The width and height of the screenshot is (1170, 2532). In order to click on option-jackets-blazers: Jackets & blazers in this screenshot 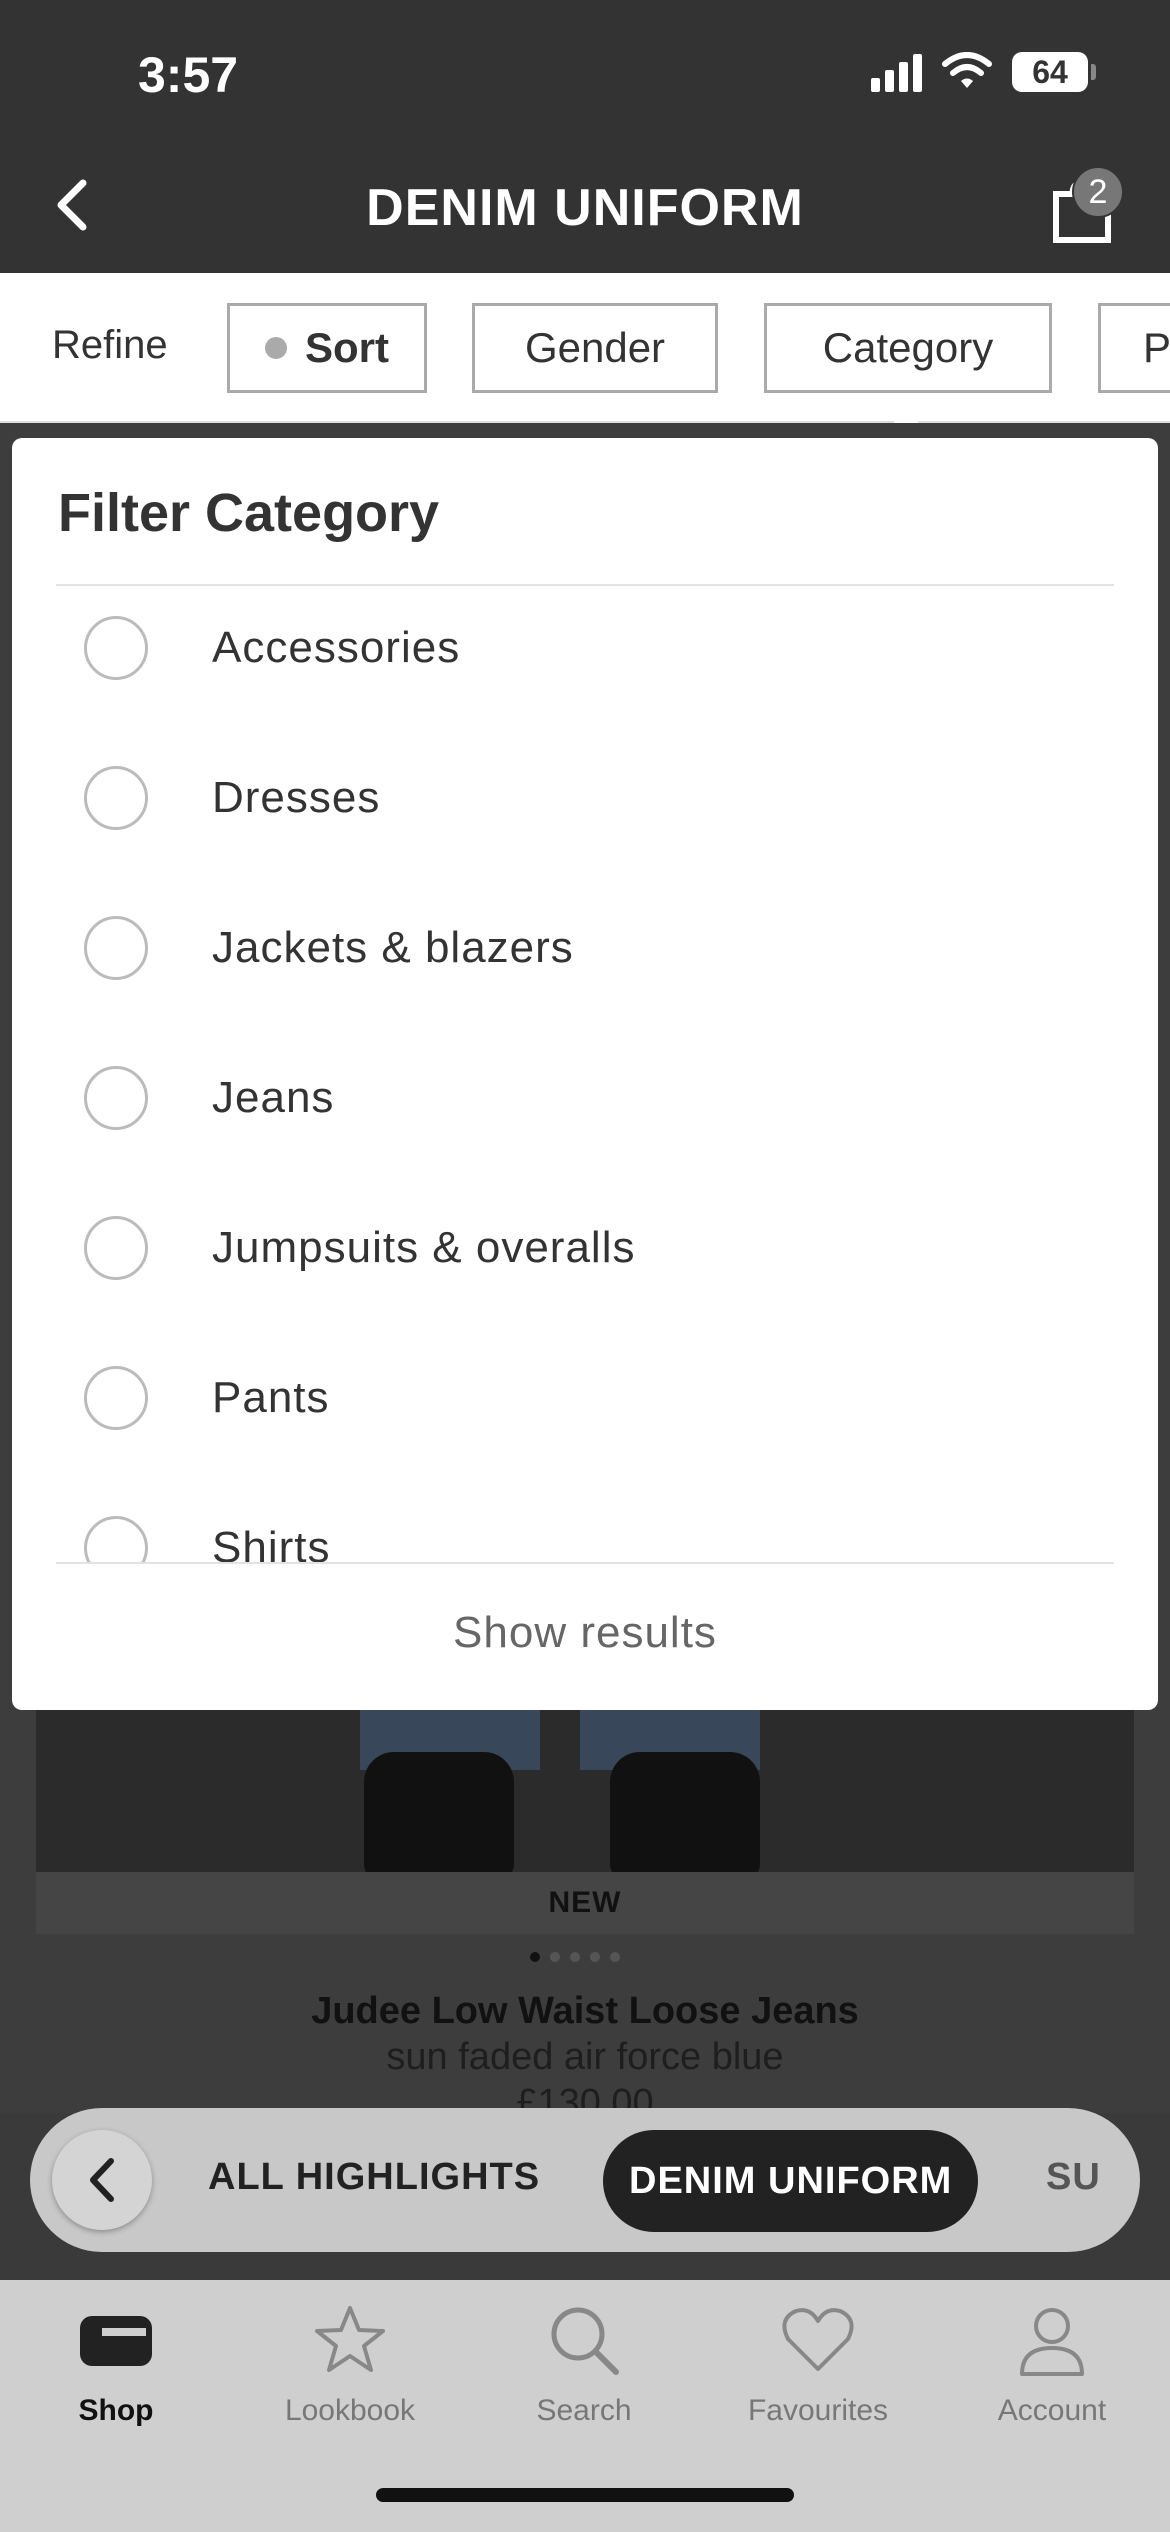, I will do `click(329, 948)`.